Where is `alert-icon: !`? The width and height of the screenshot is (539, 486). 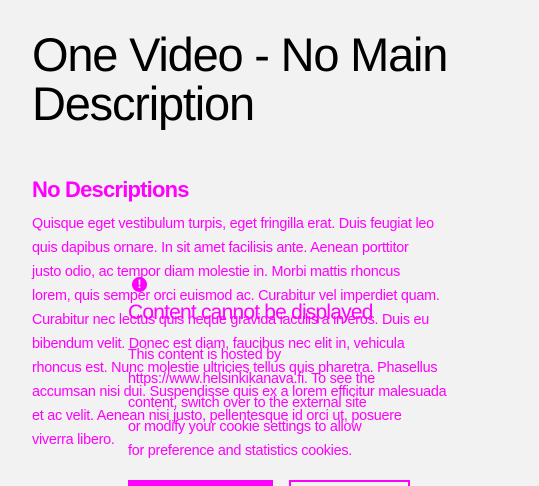 alert-icon: ! is located at coordinates (139, 284).